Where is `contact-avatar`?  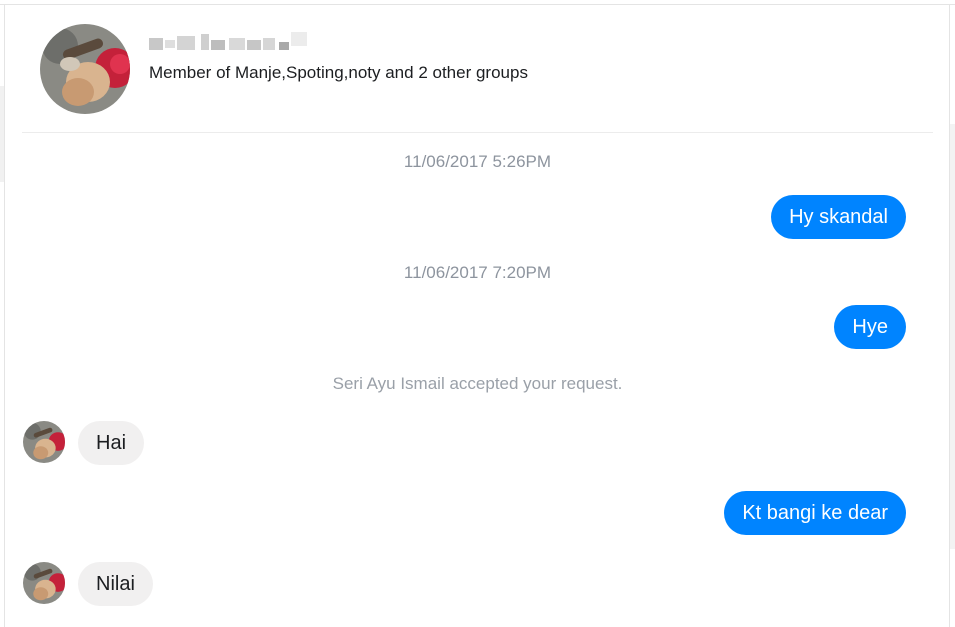
contact-avatar is located at coordinates (85, 69).